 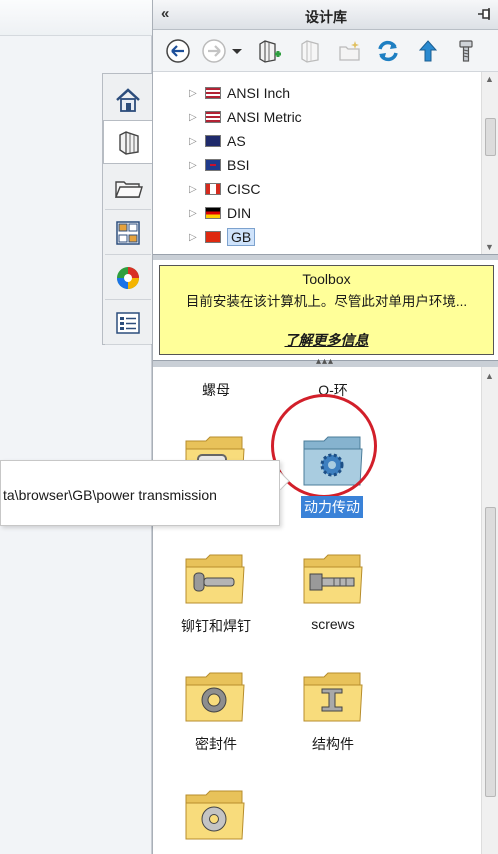 I want to click on library-icon, so click(x=310, y=51).